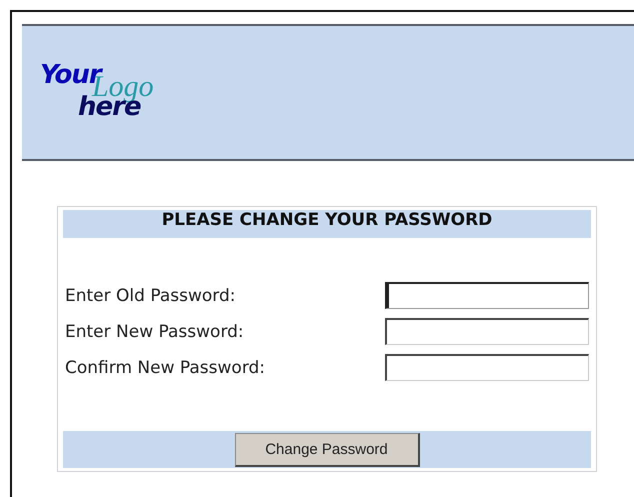  Describe the element at coordinates (165, 368) in the screenshot. I see `field-label: Confirm New Password:` at that location.